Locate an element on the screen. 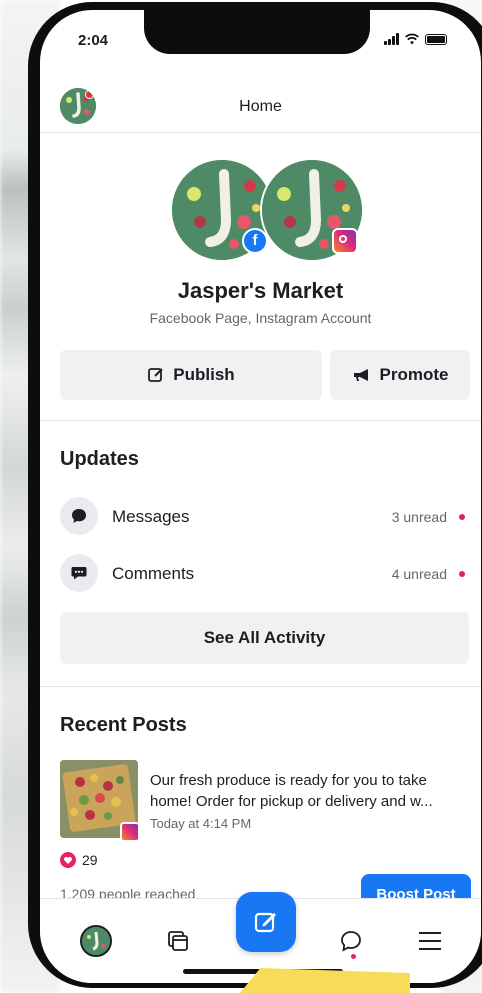 The width and height of the screenshot is (482, 993). status-icons is located at coordinates (415, 39).